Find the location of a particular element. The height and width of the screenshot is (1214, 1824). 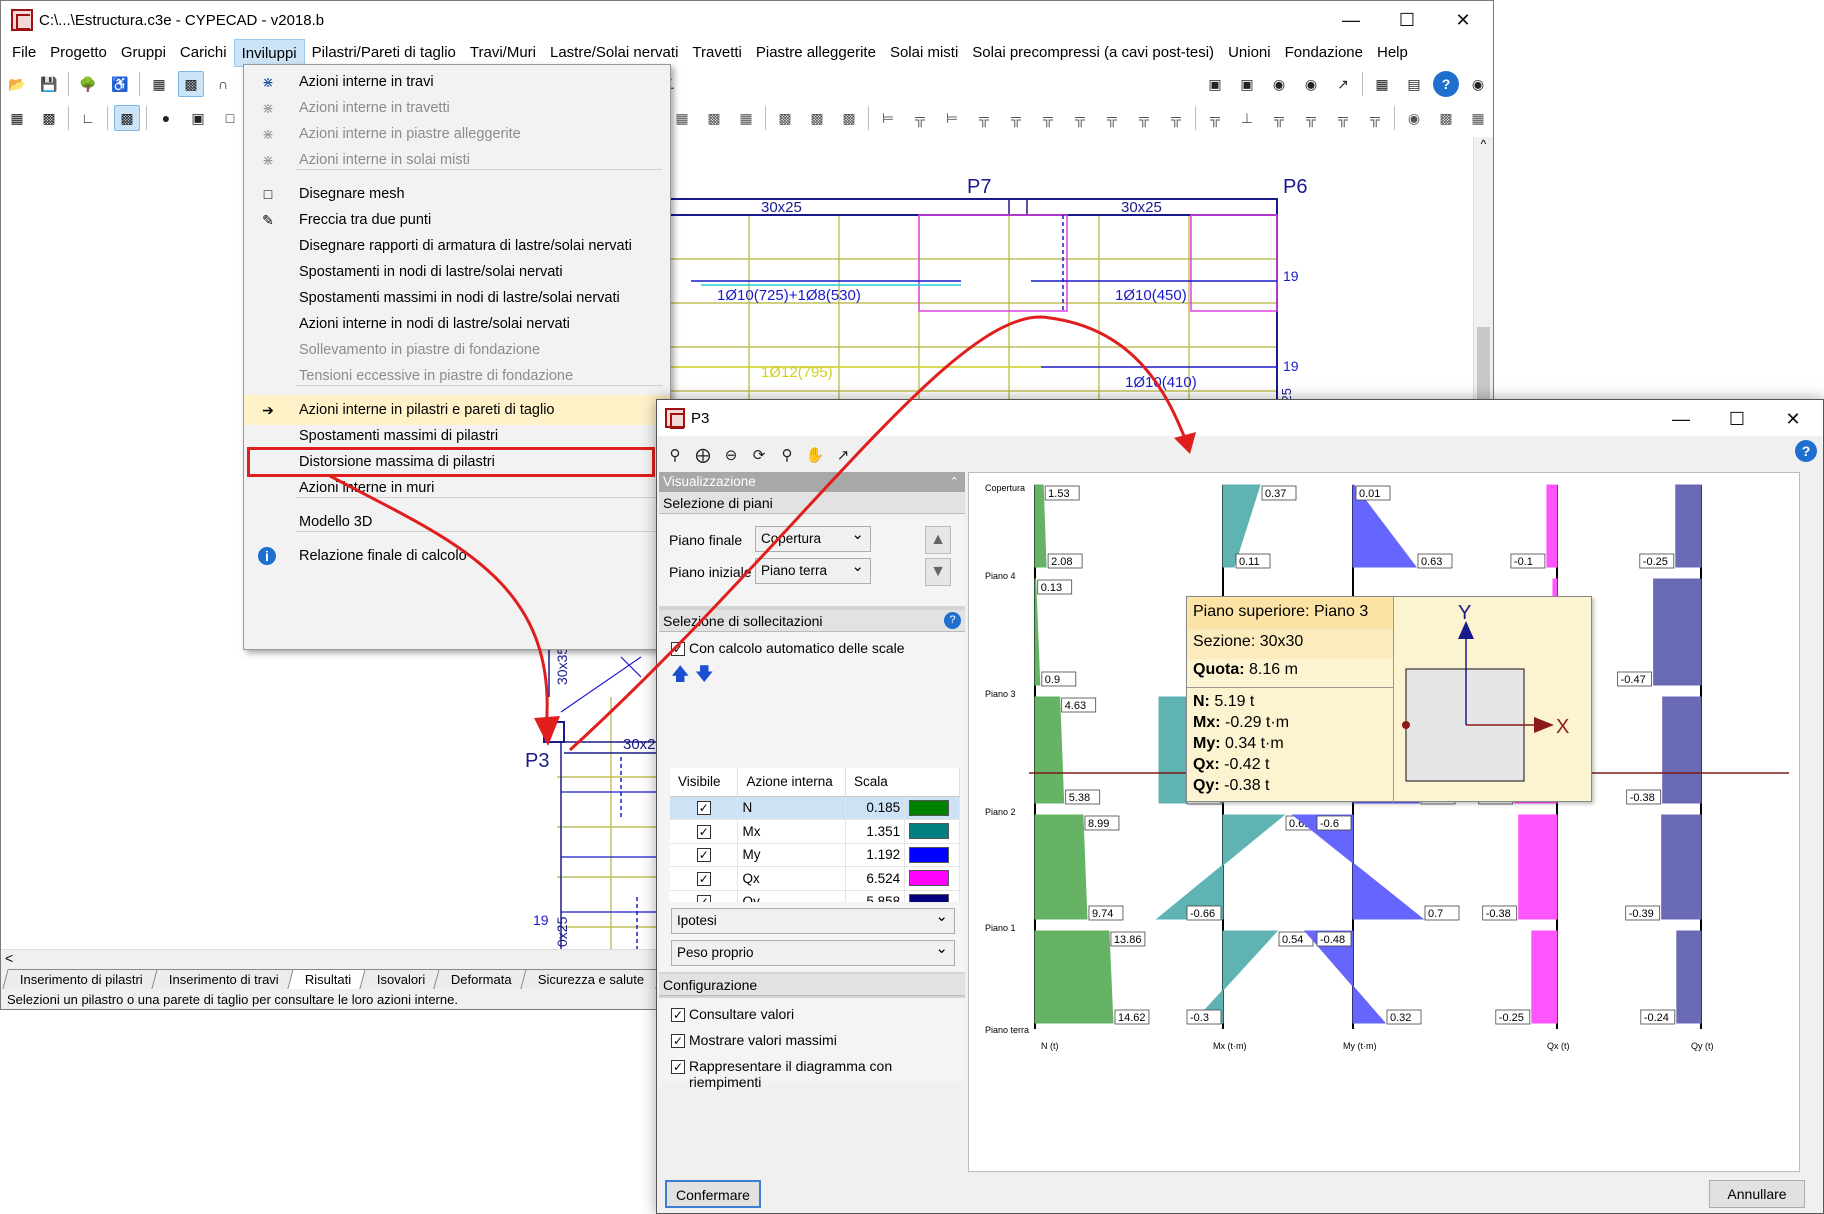

maximize-button: ☐ is located at coordinates (1407, 20).